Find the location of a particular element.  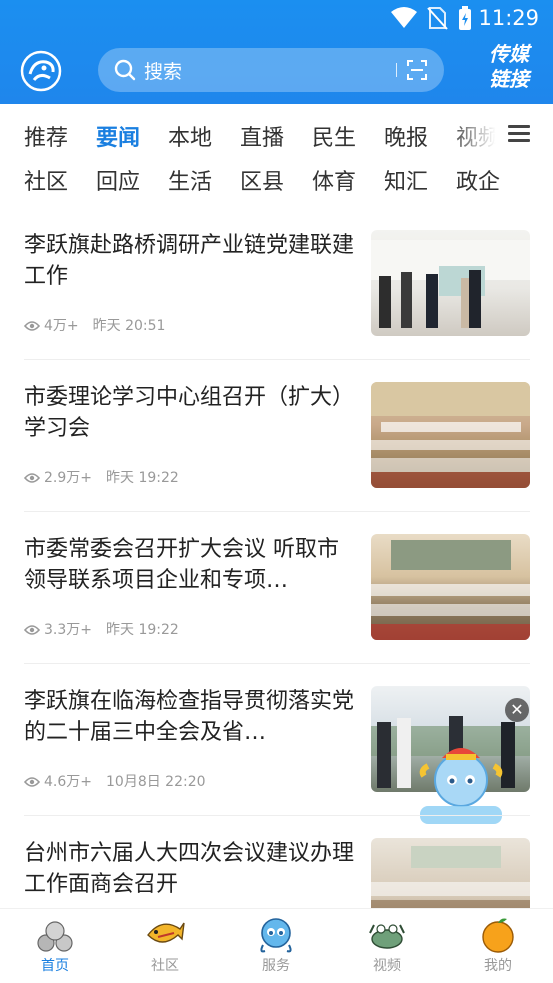

status-time: 11:29 is located at coordinates (508, 18).